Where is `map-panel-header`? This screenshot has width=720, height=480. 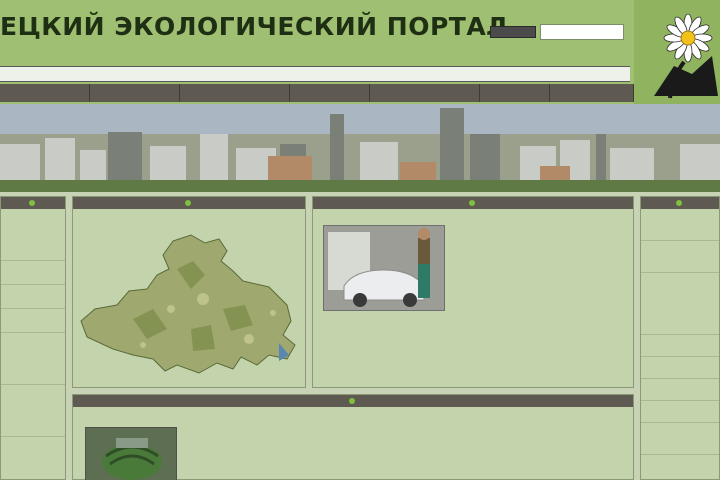
map-panel-header is located at coordinates (189, 203).